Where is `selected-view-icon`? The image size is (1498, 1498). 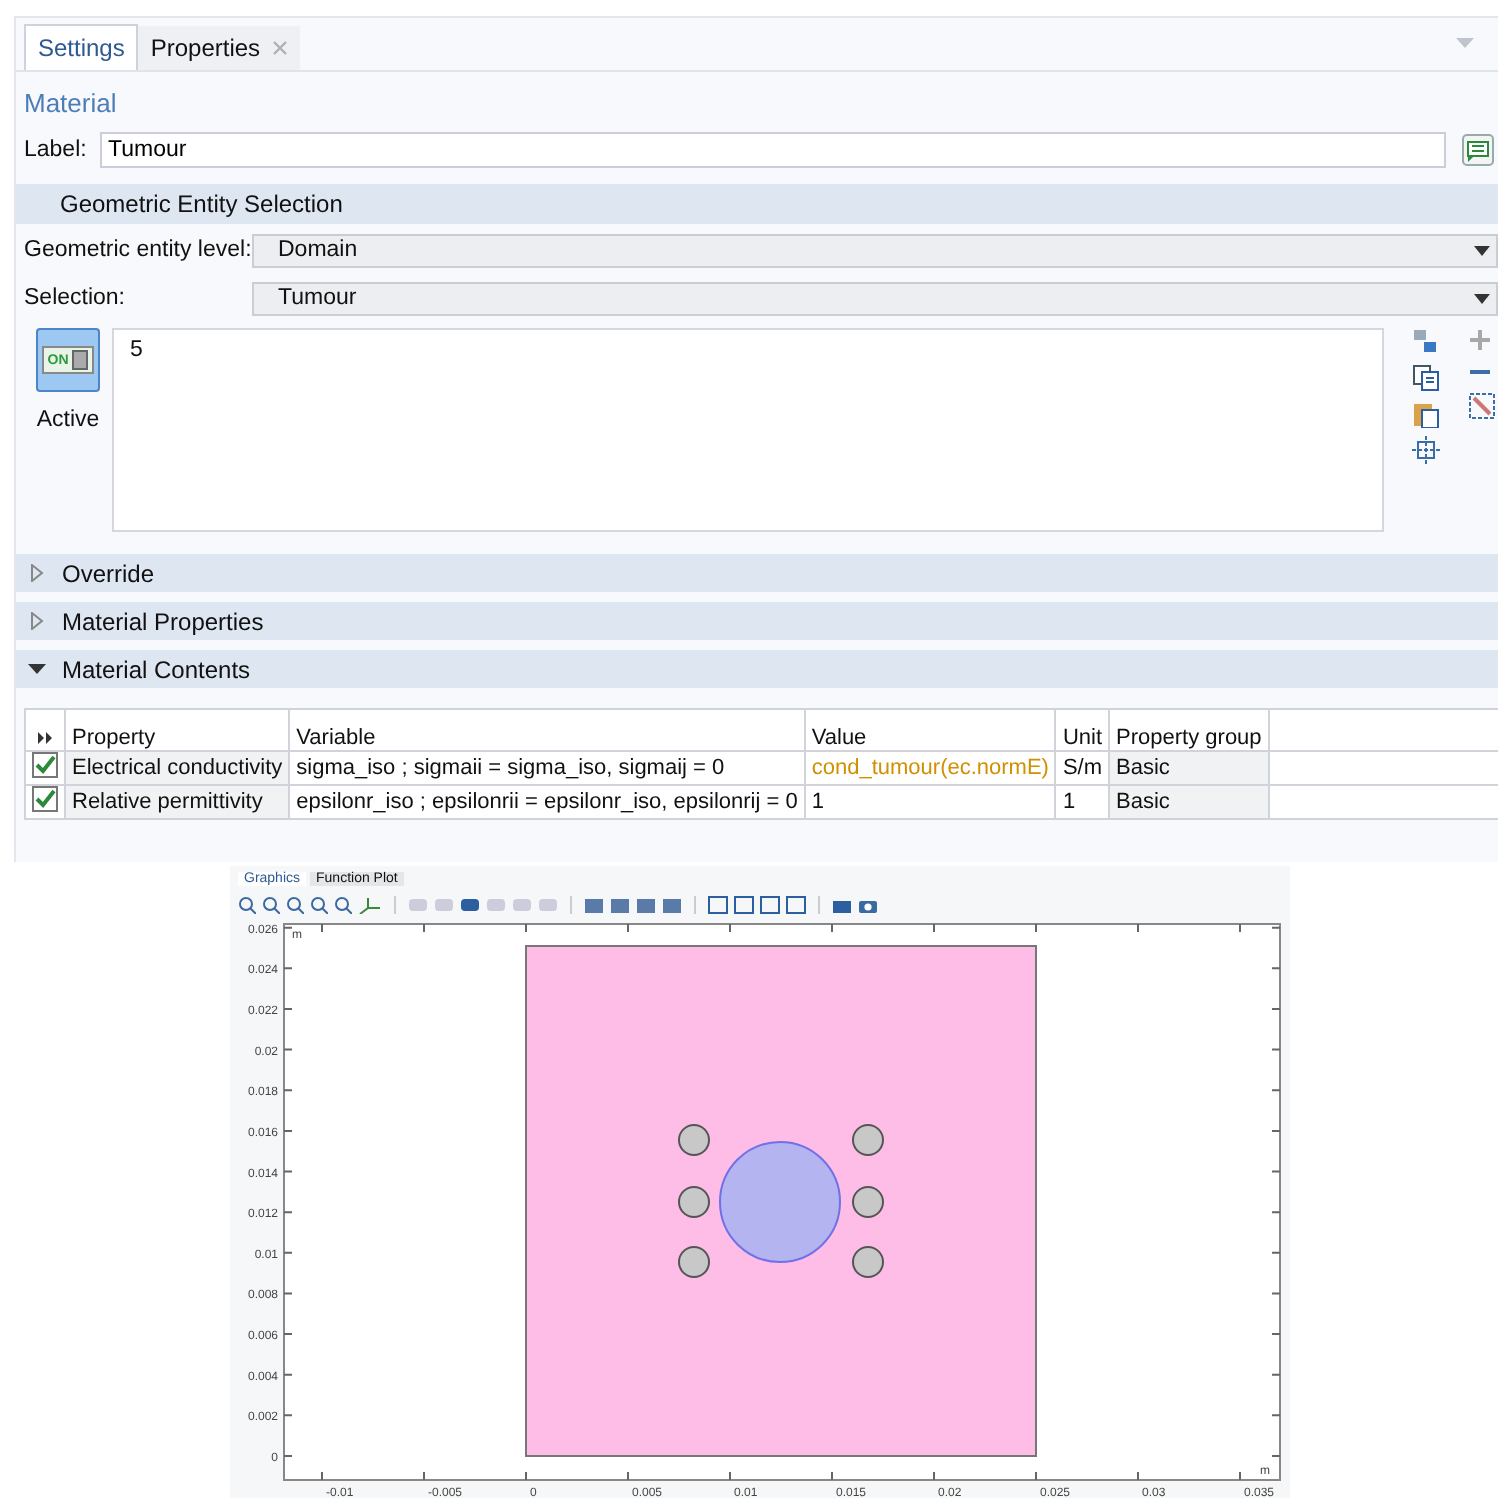
selected-view-icon is located at coordinates (470, 904).